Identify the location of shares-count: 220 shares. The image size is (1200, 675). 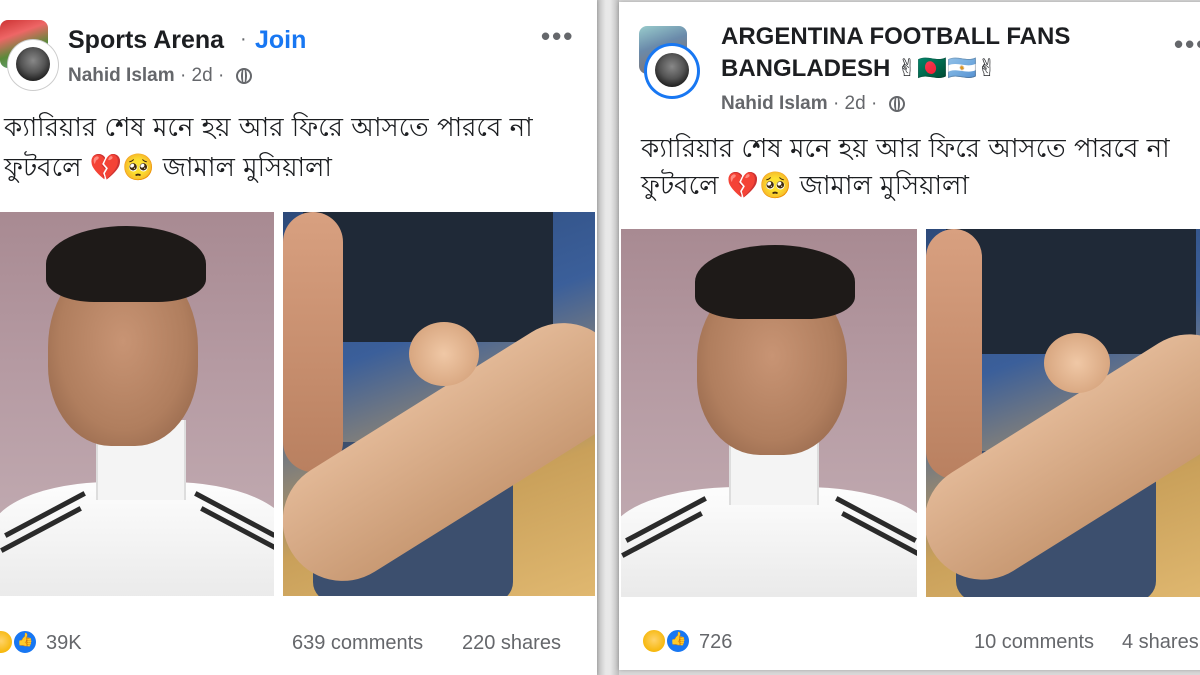
(511, 643).